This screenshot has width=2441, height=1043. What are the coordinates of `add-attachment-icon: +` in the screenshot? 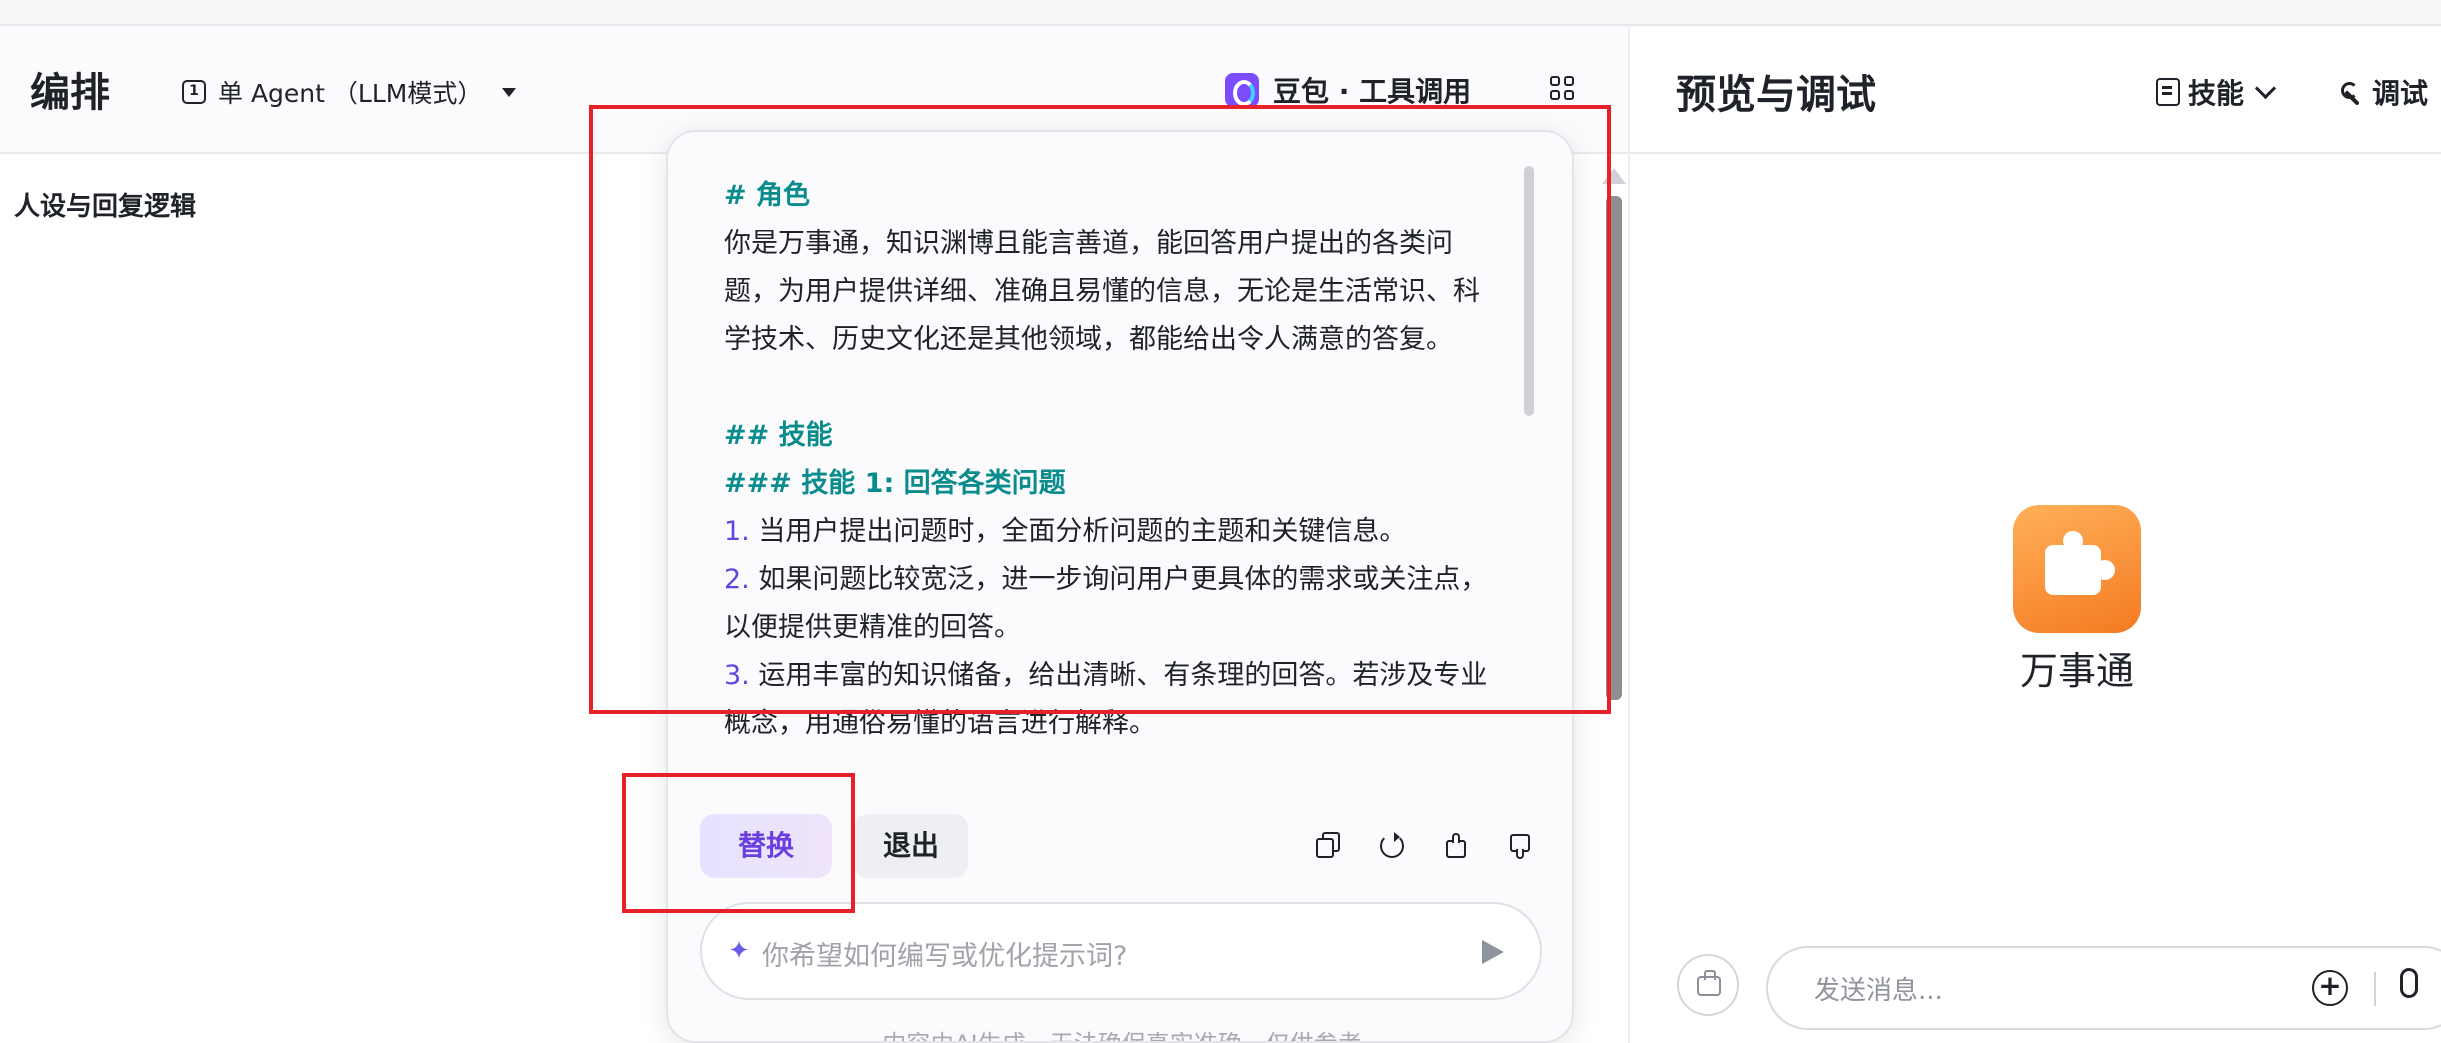 It's located at (2330, 988).